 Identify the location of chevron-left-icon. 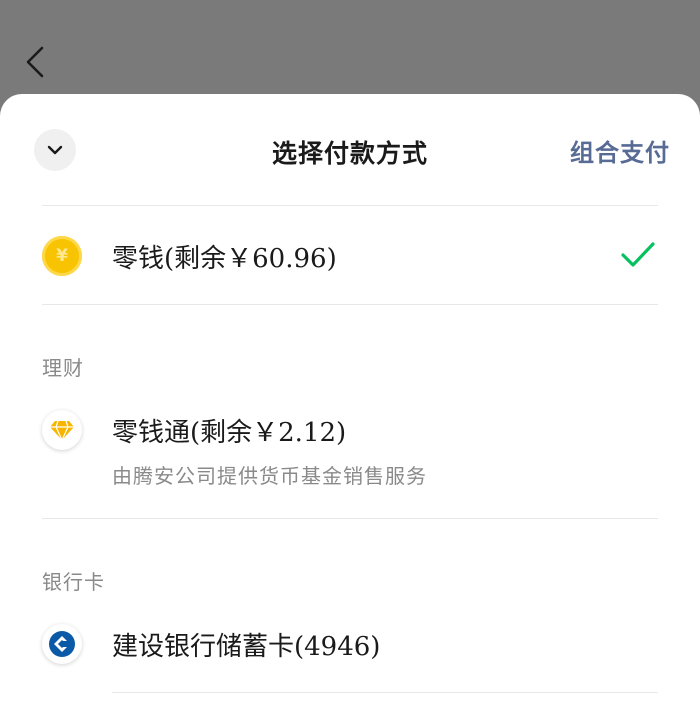
(35, 62).